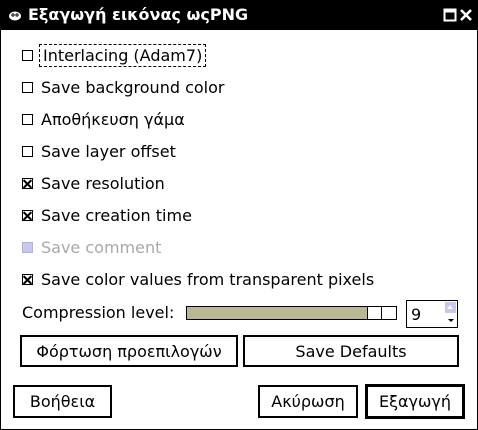 The width and height of the screenshot is (478, 430). Describe the element at coordinates (415, 401) in the screenshot. I see `export-button: Εξαγωγή` at that location.